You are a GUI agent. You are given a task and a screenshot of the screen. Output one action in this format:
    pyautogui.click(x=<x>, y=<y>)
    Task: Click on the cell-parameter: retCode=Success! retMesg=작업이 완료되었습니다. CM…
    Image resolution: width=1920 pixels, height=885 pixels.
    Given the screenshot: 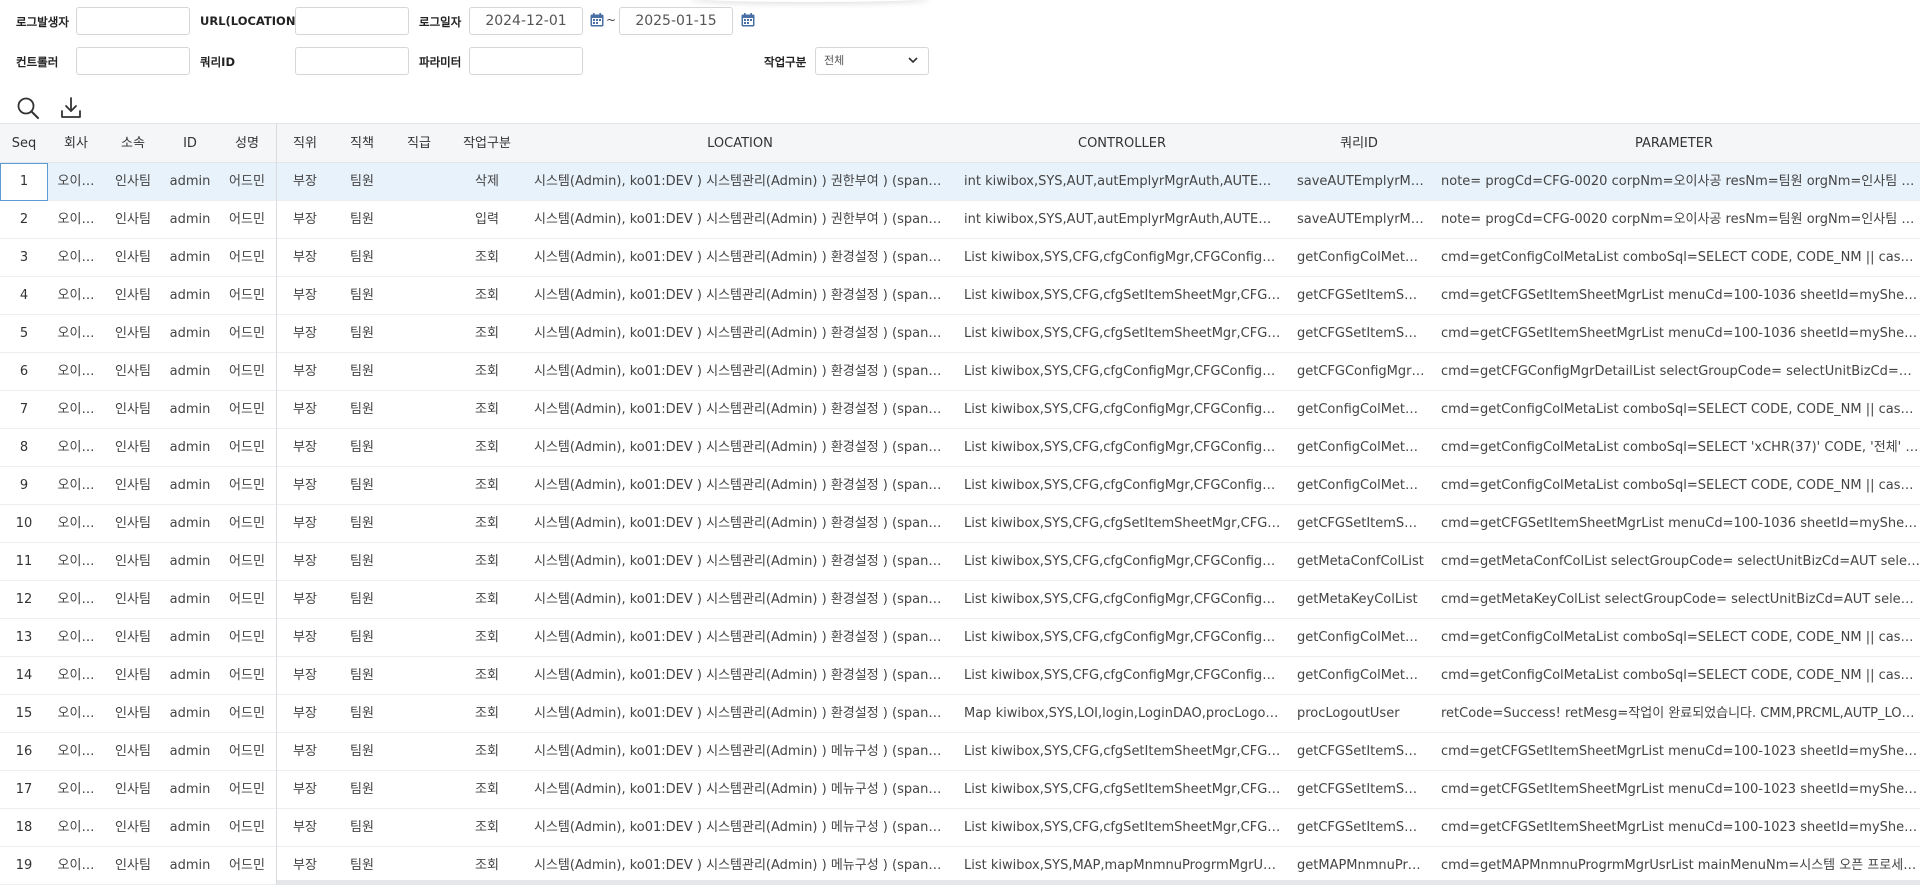 What is the action you would take?
    pyautogui.click(x=1680, y=714)
    